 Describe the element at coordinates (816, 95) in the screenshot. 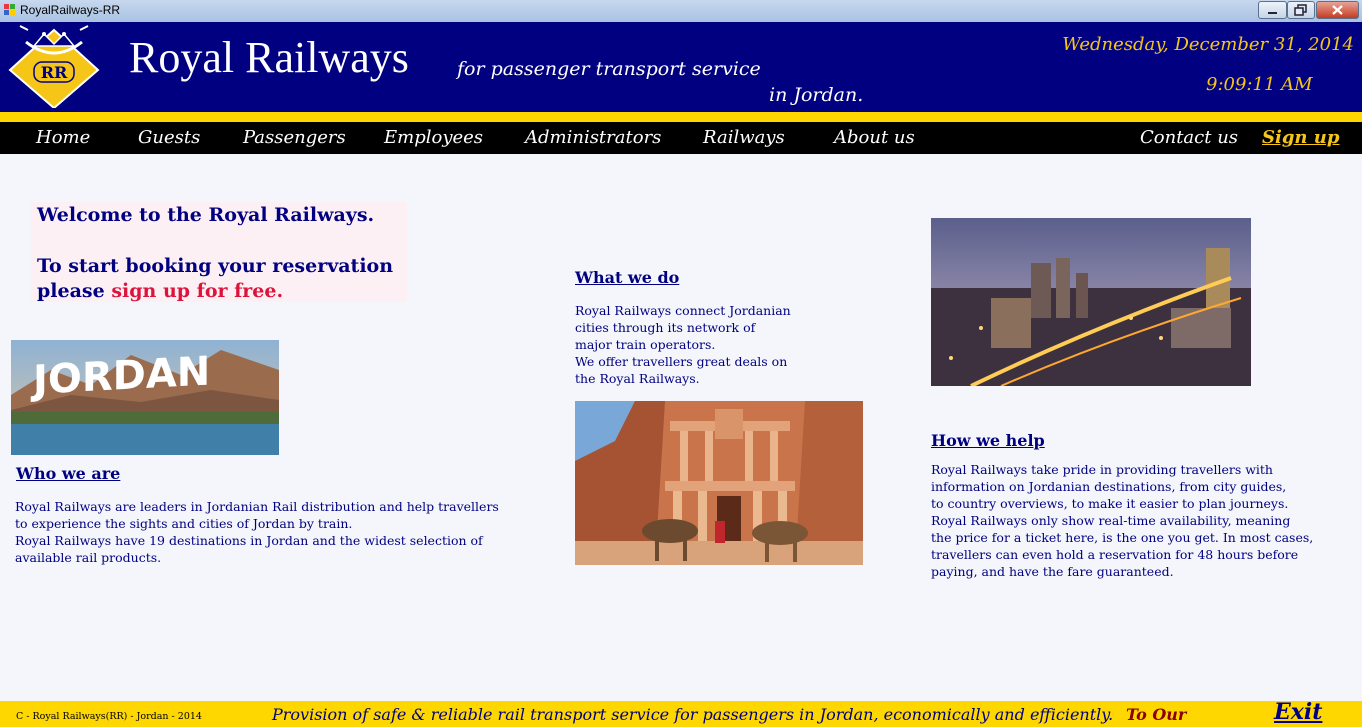

I see `tagline-line-2: in Jordan.` at that location.